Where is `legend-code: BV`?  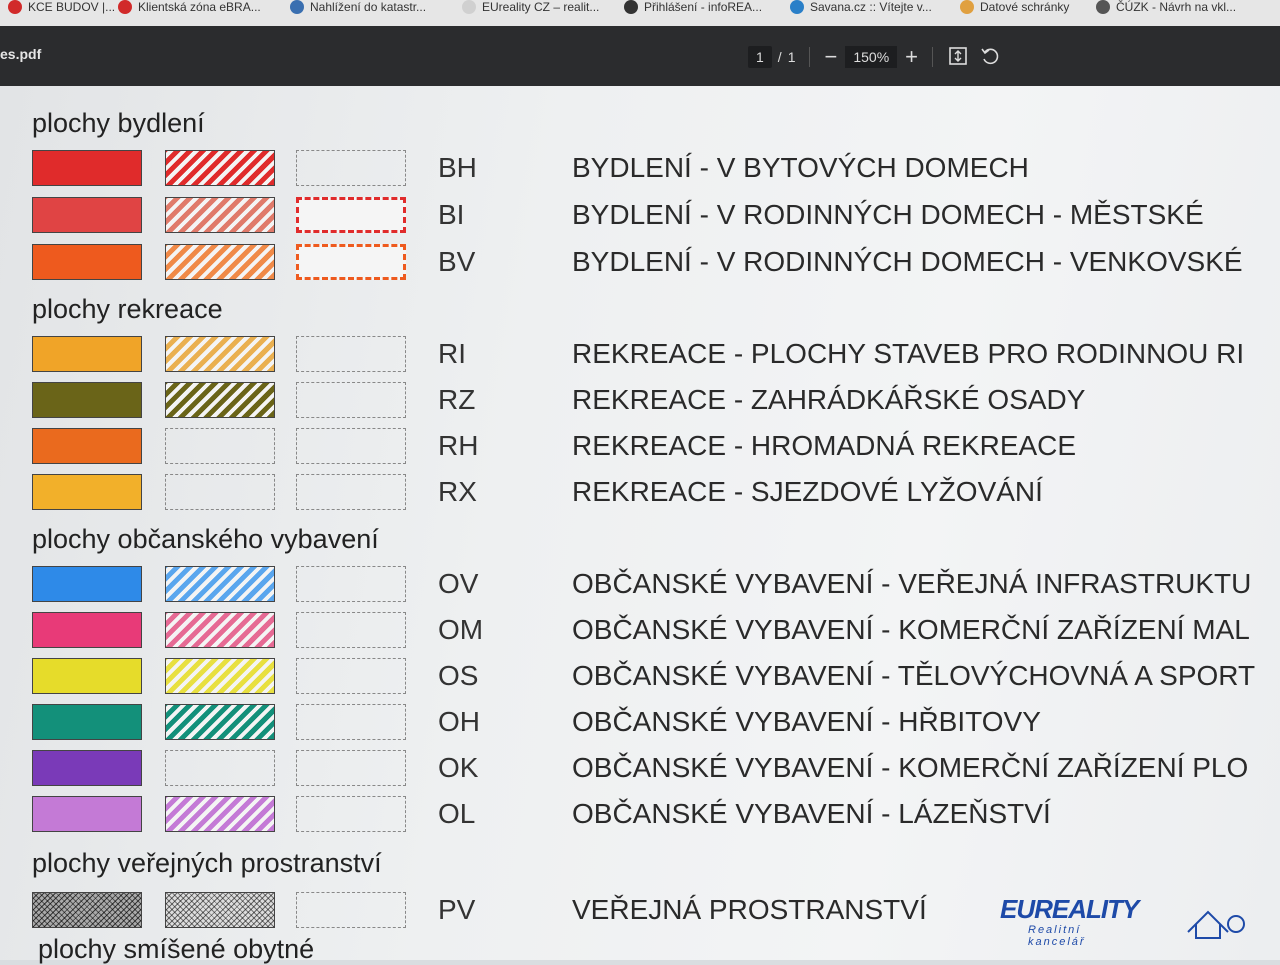
legend-code: BV is located at coordinates (457, 261).